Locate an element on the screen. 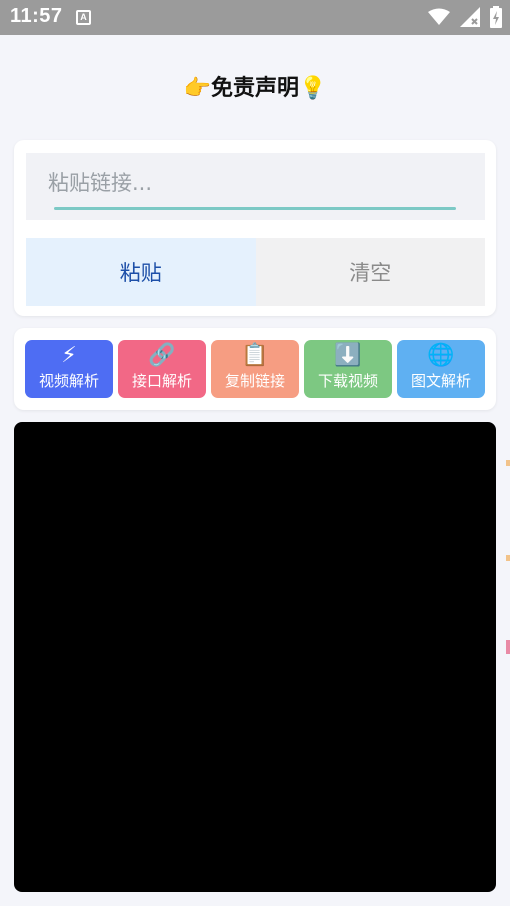  tool-label: 接口解析 is located at coordinates (161, 381).